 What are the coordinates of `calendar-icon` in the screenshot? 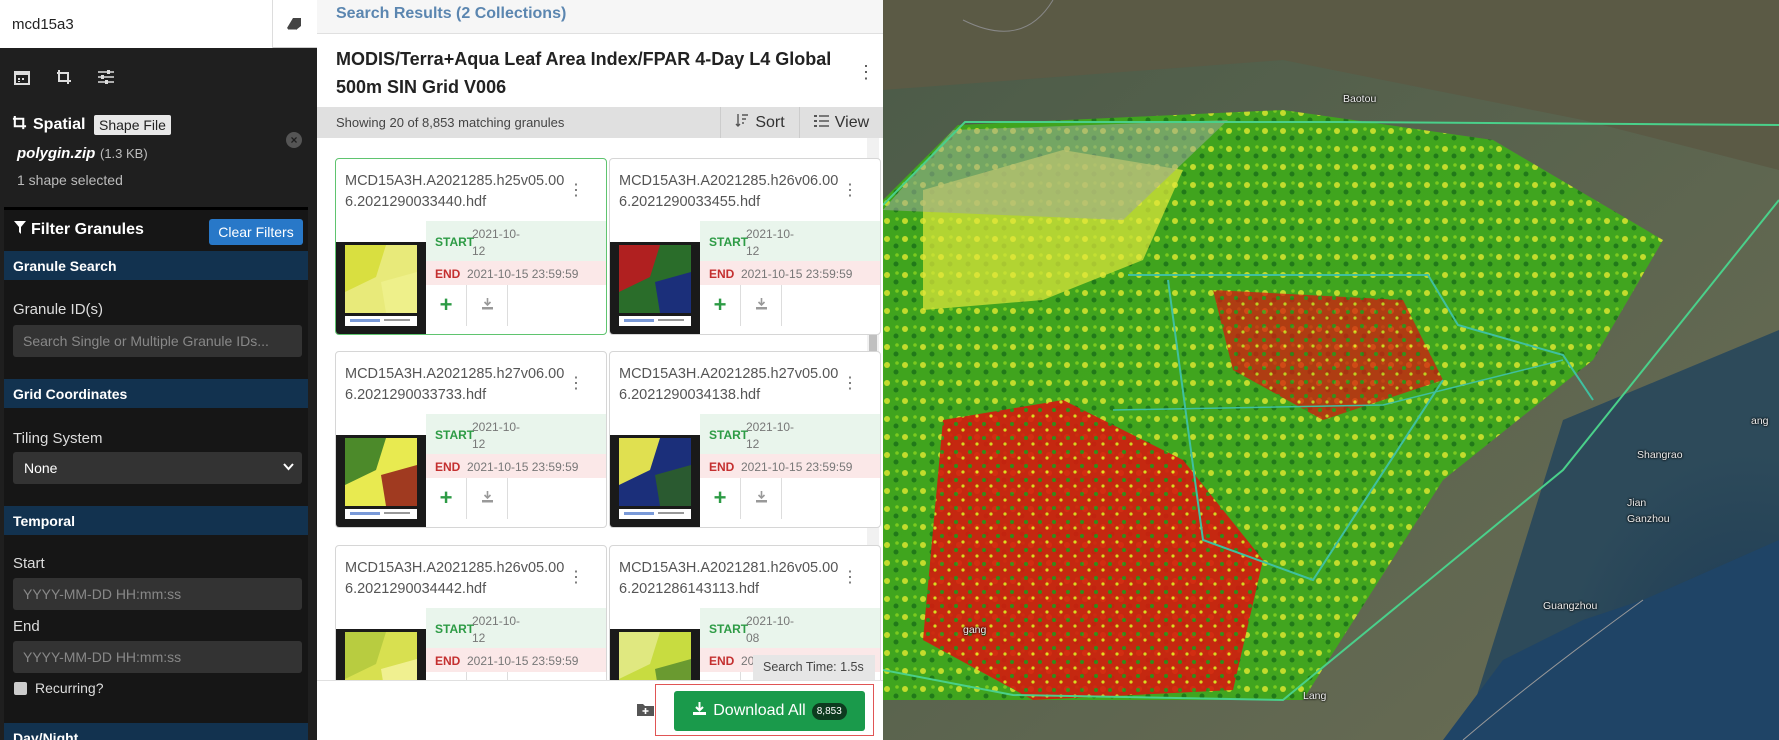 It's located at (22, 77).